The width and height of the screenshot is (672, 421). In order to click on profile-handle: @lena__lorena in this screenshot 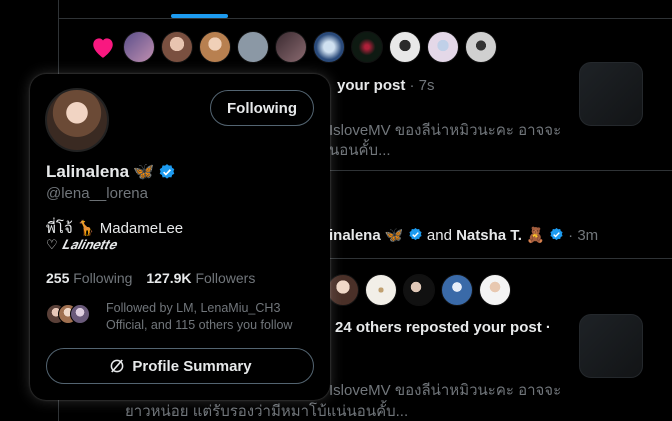, I will do `click(97, 193)`.